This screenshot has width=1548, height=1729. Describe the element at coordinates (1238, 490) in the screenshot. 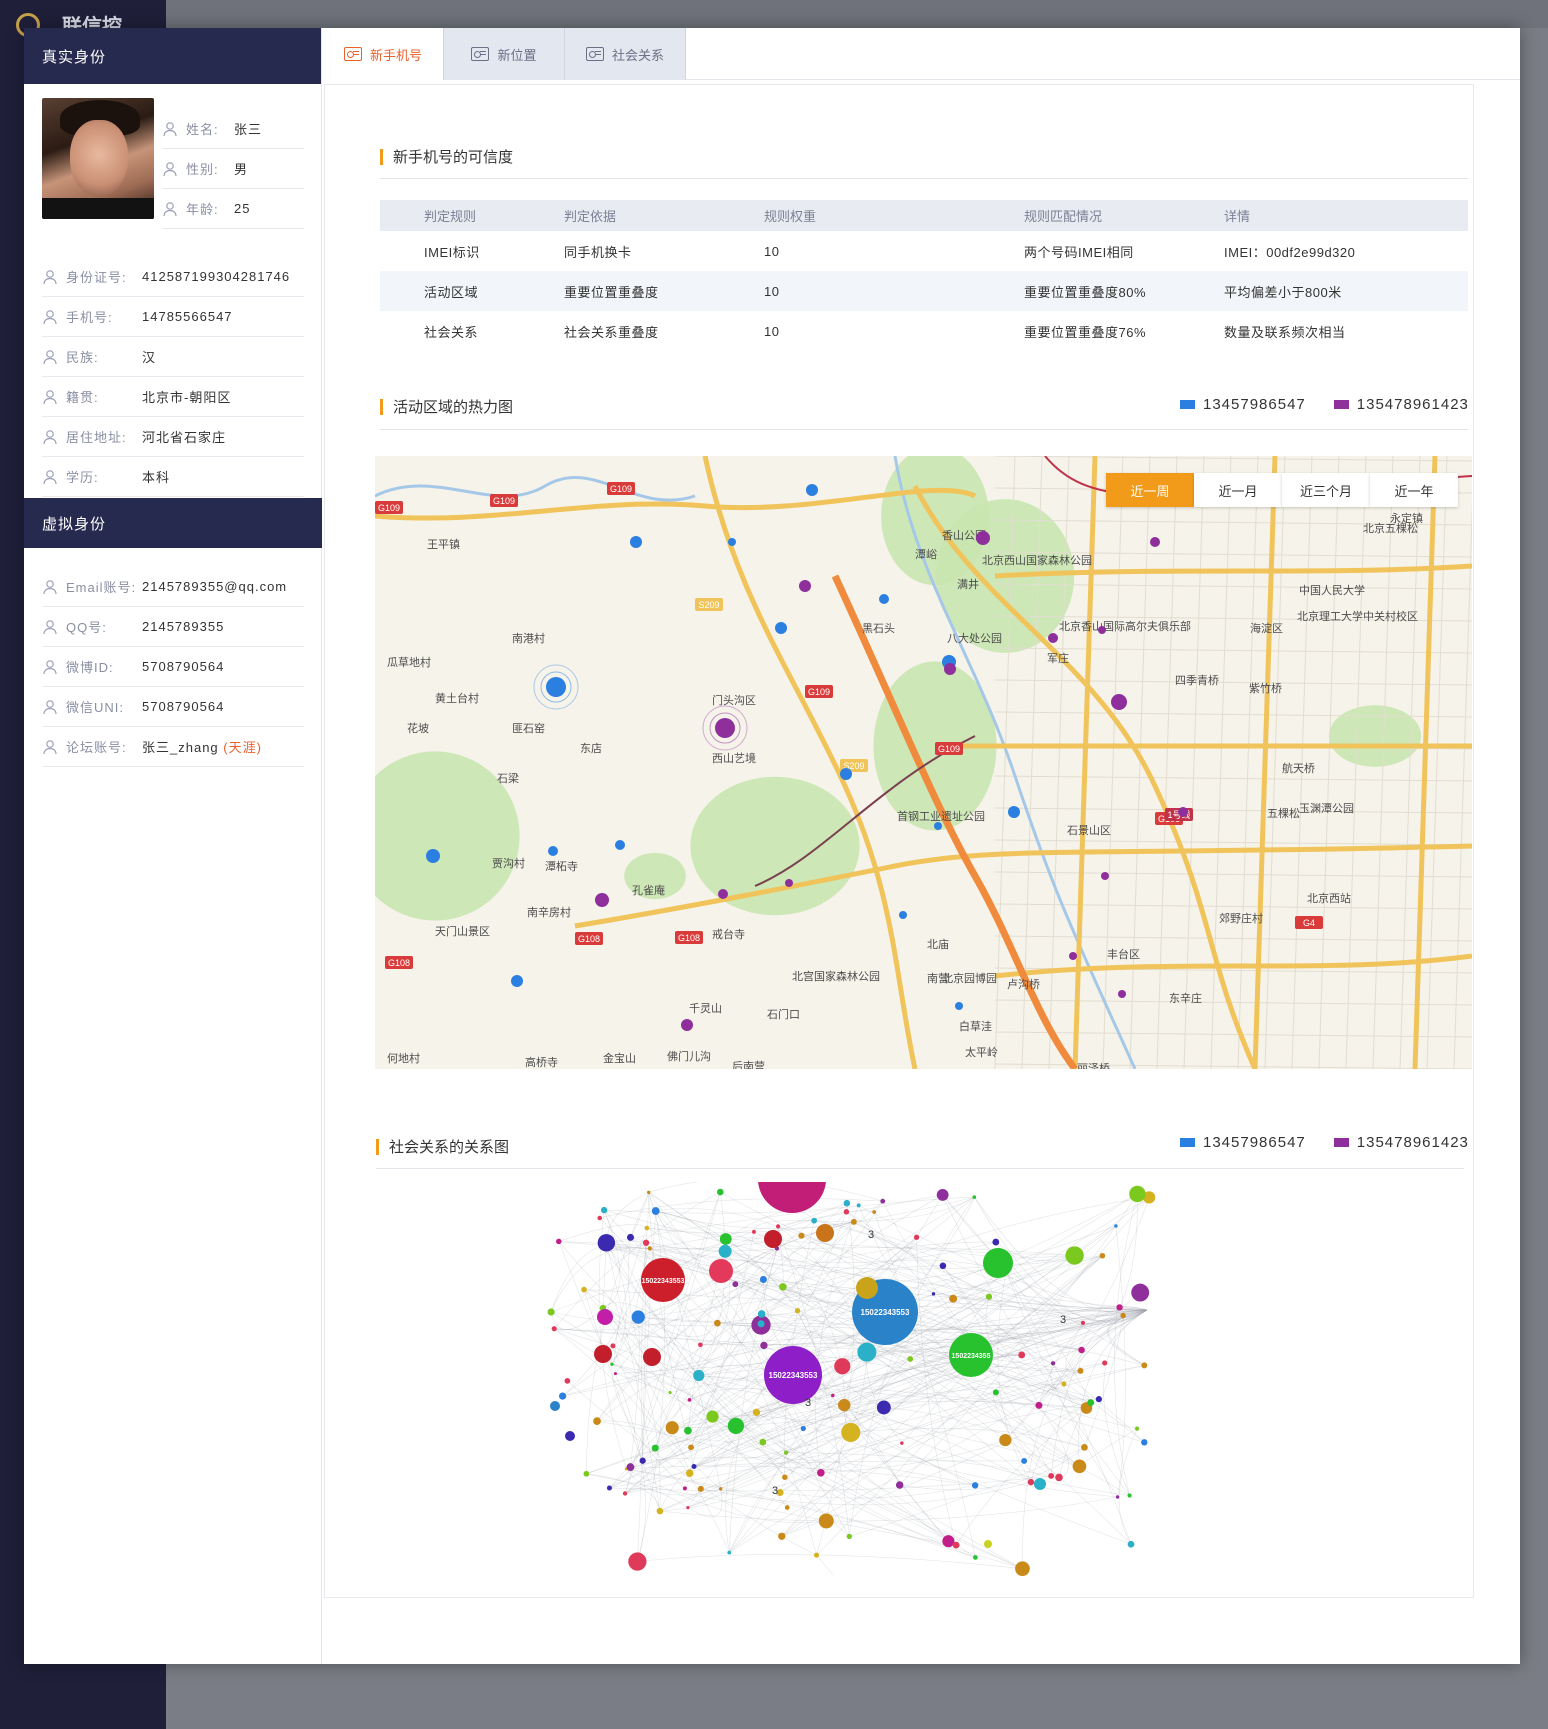

I see `period-month-button: 近一月` at that location.